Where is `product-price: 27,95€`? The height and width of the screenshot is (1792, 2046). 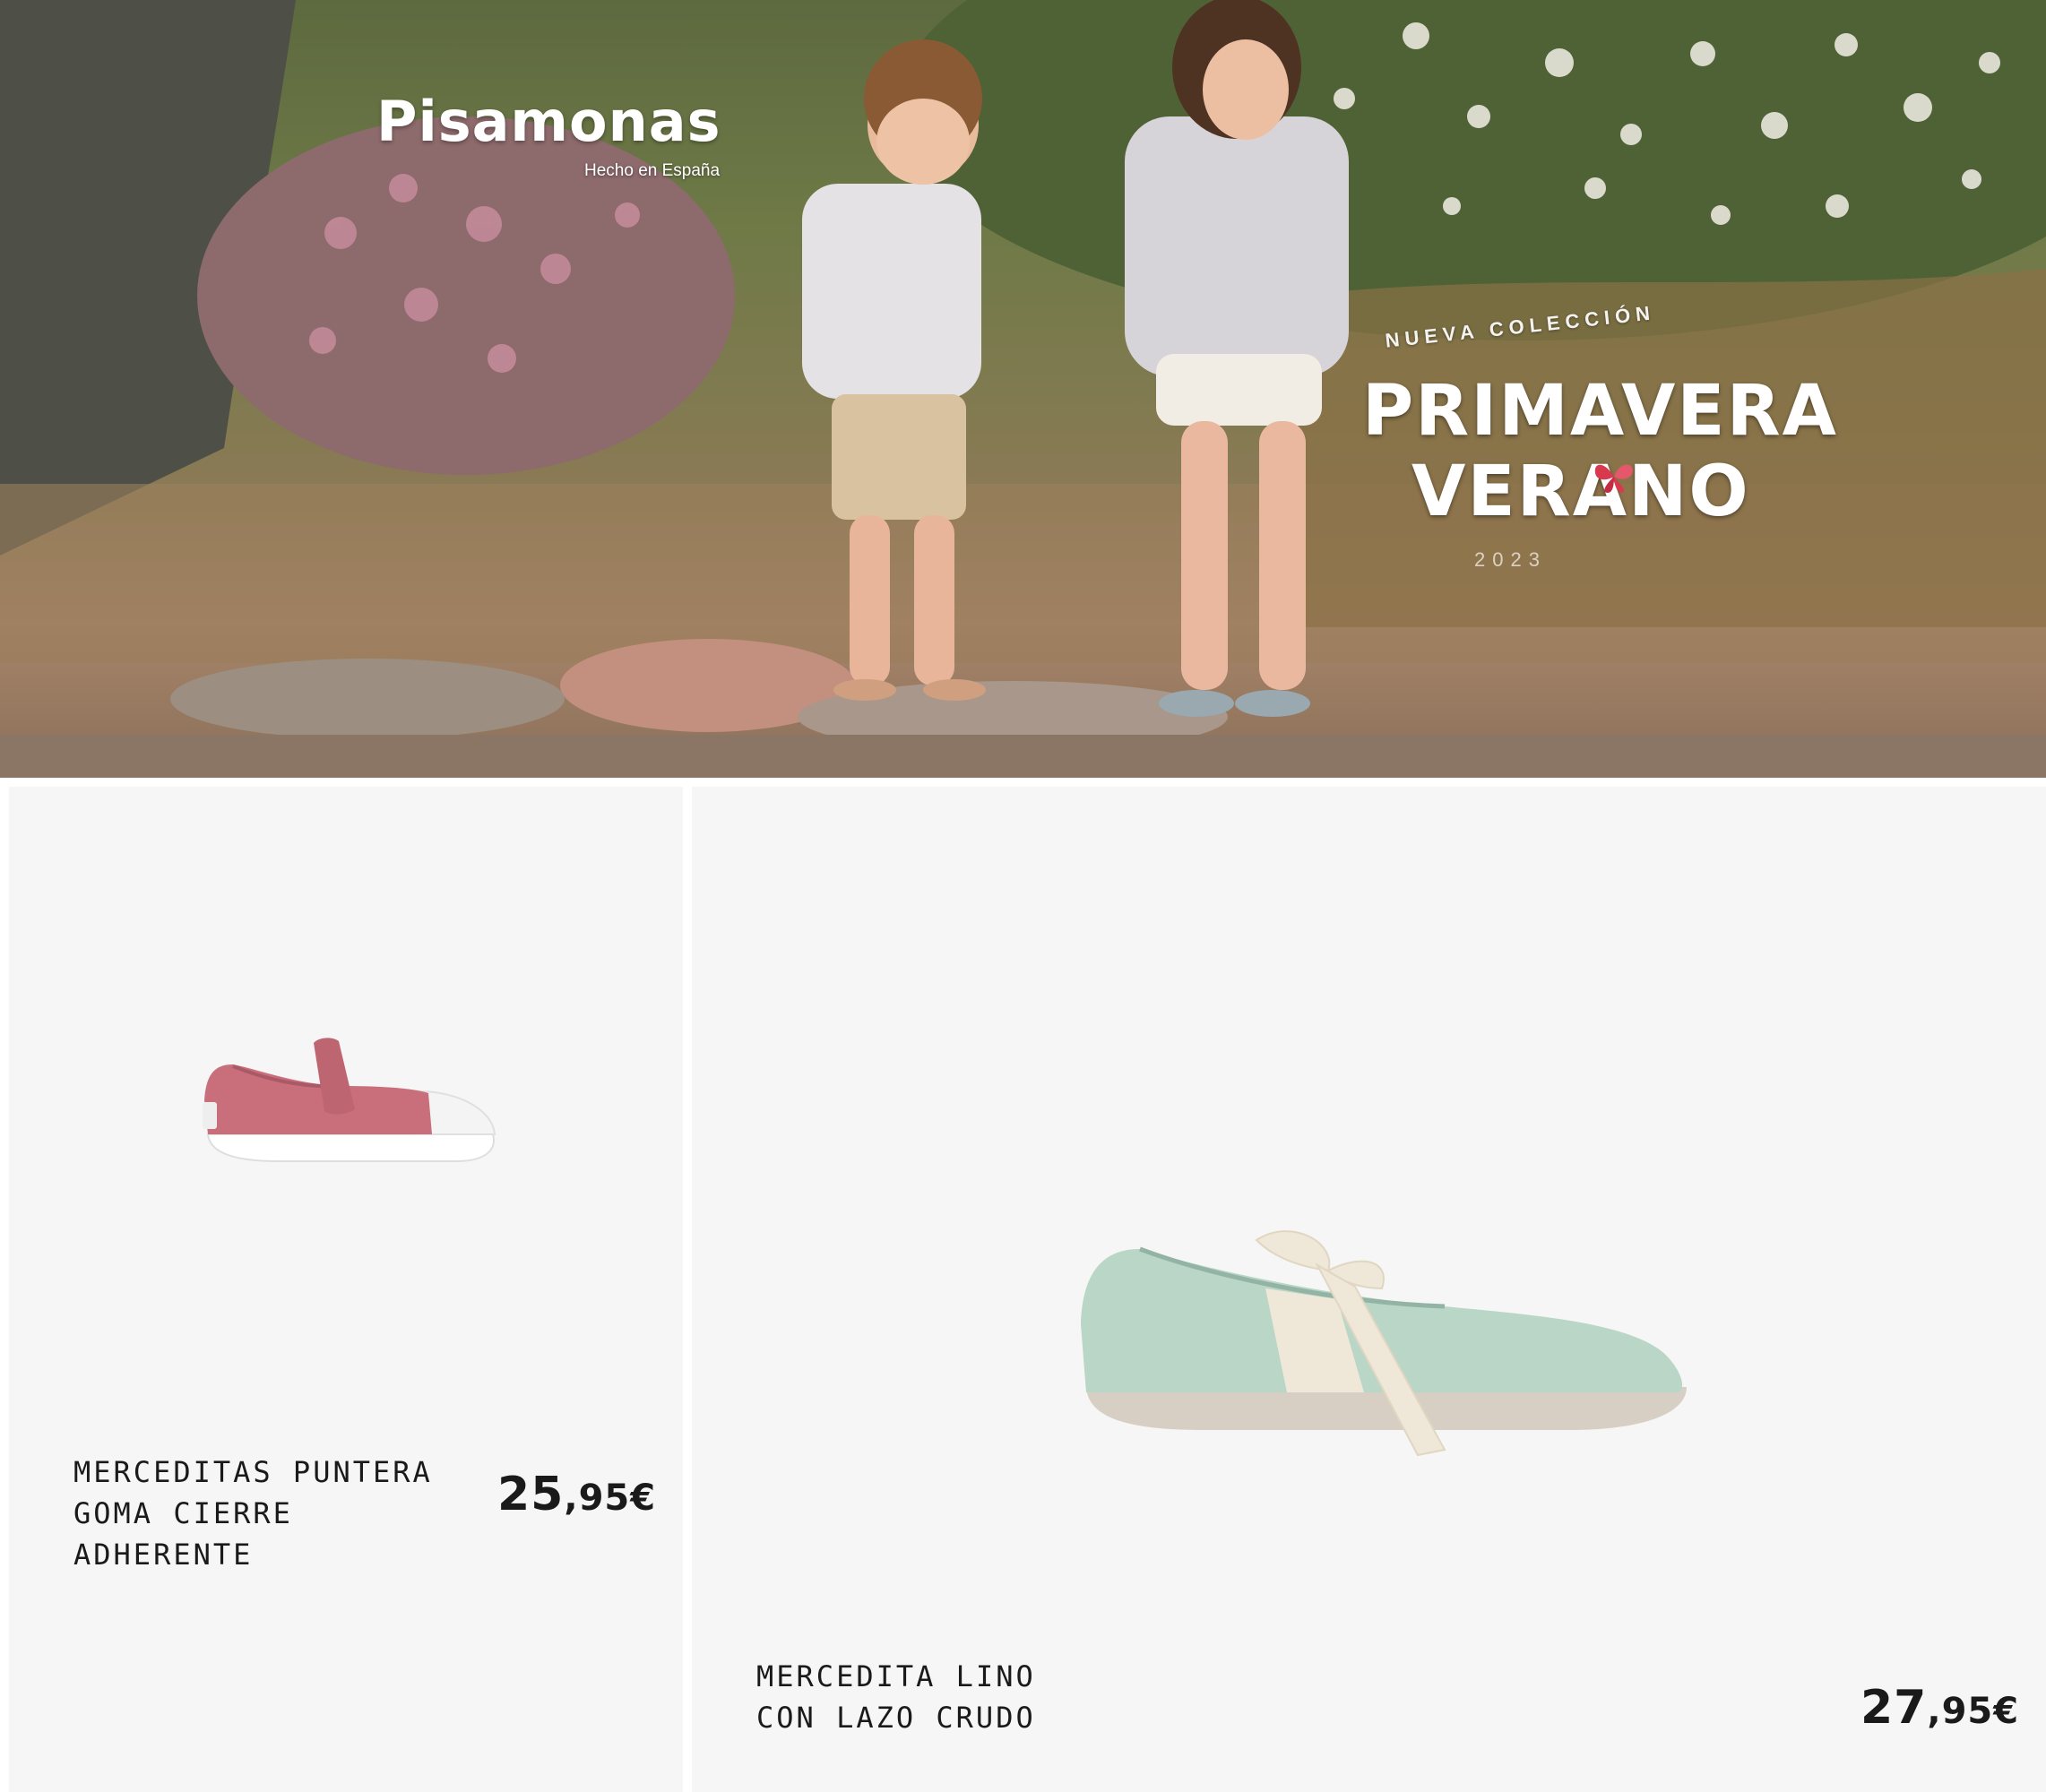
product-price: 27,95€ is located at coordinates (1939, 1708).